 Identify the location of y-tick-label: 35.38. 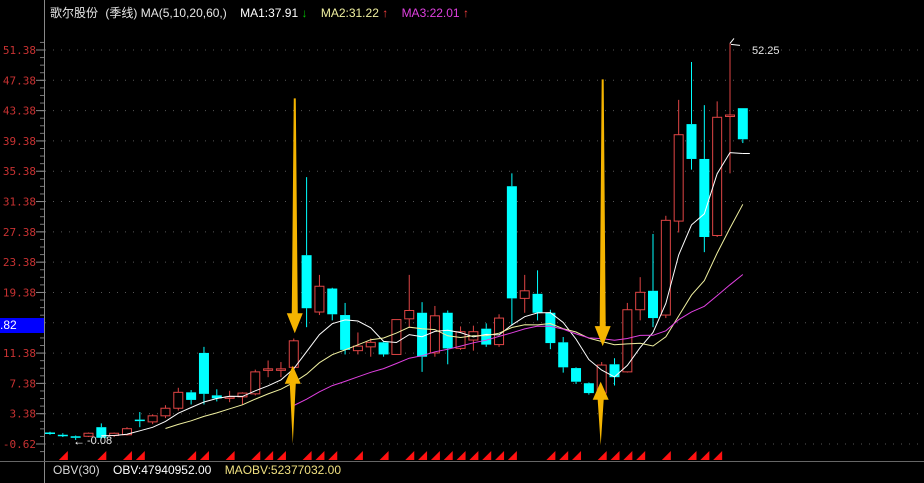
(19, 171).